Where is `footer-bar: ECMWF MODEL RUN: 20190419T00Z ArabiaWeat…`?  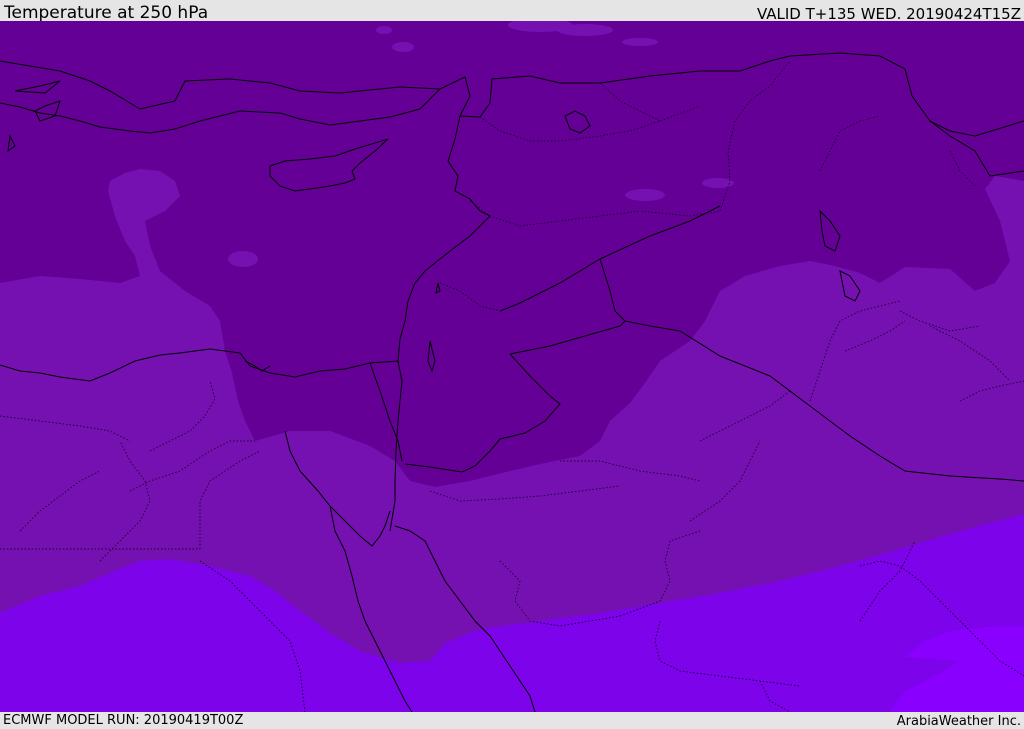 footer-bar: ECMWF MODEL RUN: 20190419T00Z ArabiaWeat… is located at coordinates (512, 720).